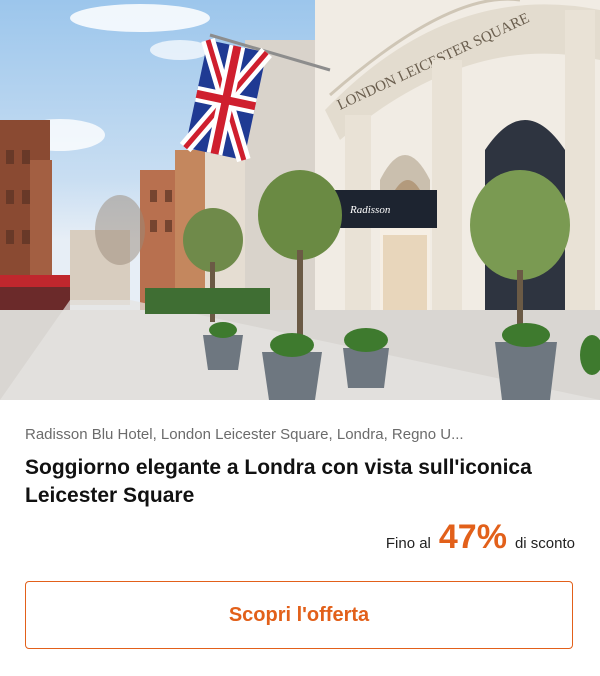  I want to click on discount-prefix: Fino al, so click(408, 543).